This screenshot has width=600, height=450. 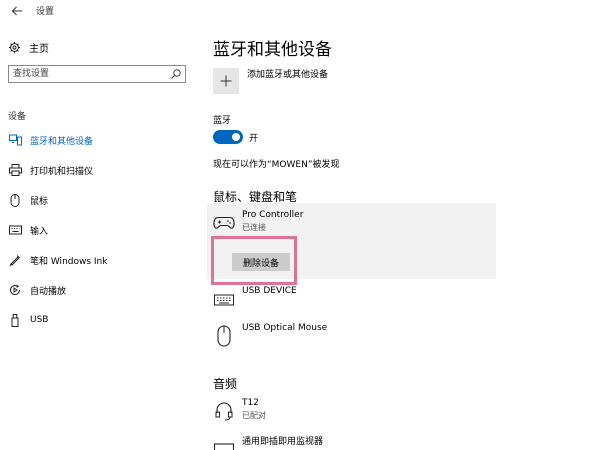 What do you see at coordinates (62, 141) in the screenshot?
I see `sidebar-item-label: 蓝牙和其他设备` at bounding box center [62, 141].